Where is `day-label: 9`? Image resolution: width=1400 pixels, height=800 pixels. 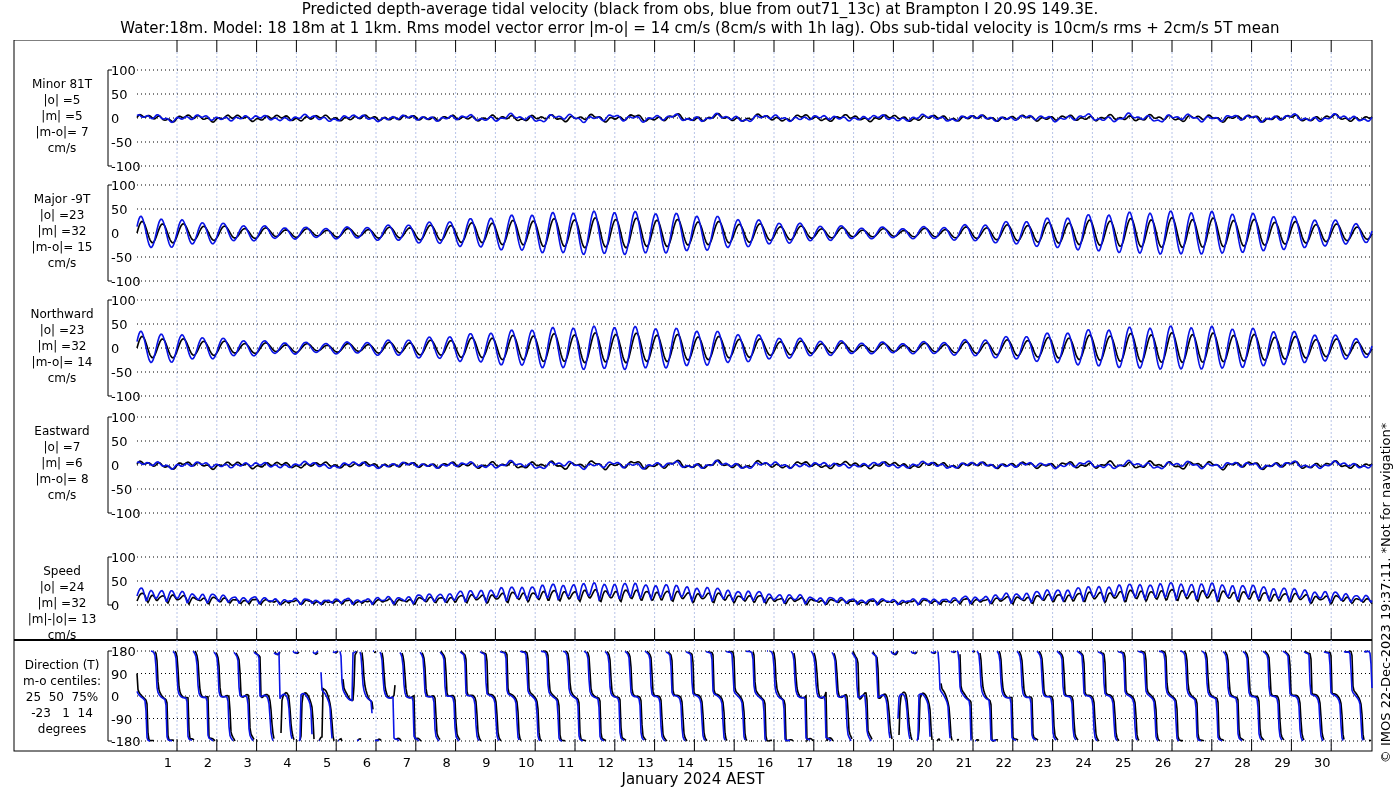 day-label: 9 is located at coordinates (486, 762).